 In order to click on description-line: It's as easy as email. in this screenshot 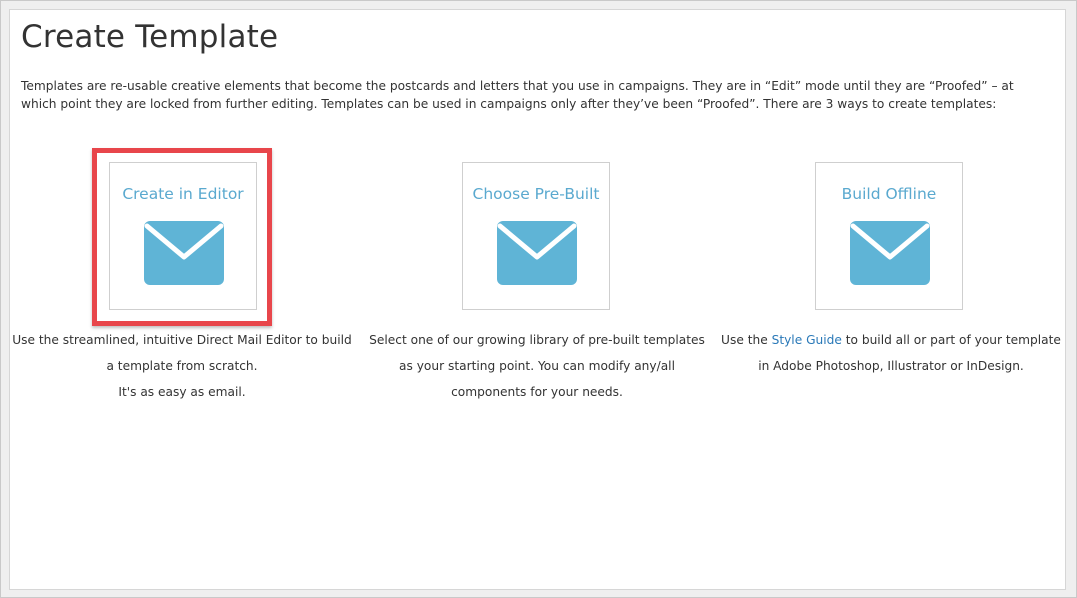, I will do `click(182, 392)`.